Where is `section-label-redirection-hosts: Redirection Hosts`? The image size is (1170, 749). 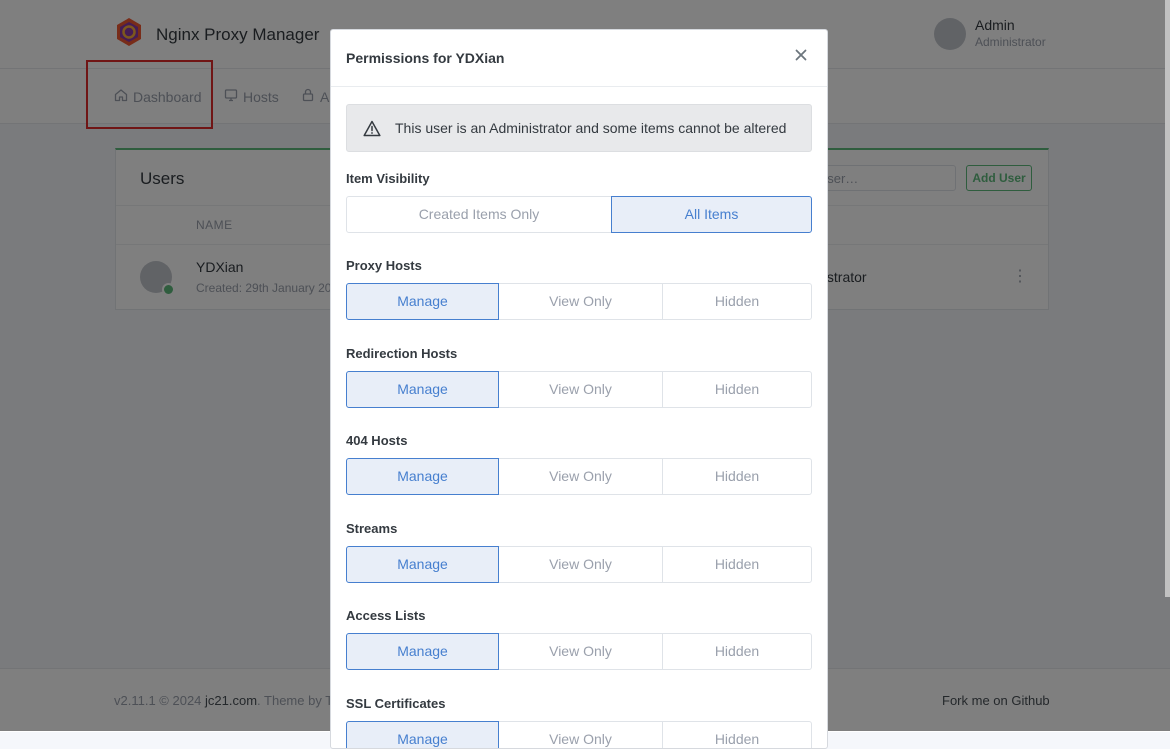
section-label-redirection-hosts: Redirection Hosts is located at coordinates (402, 353).